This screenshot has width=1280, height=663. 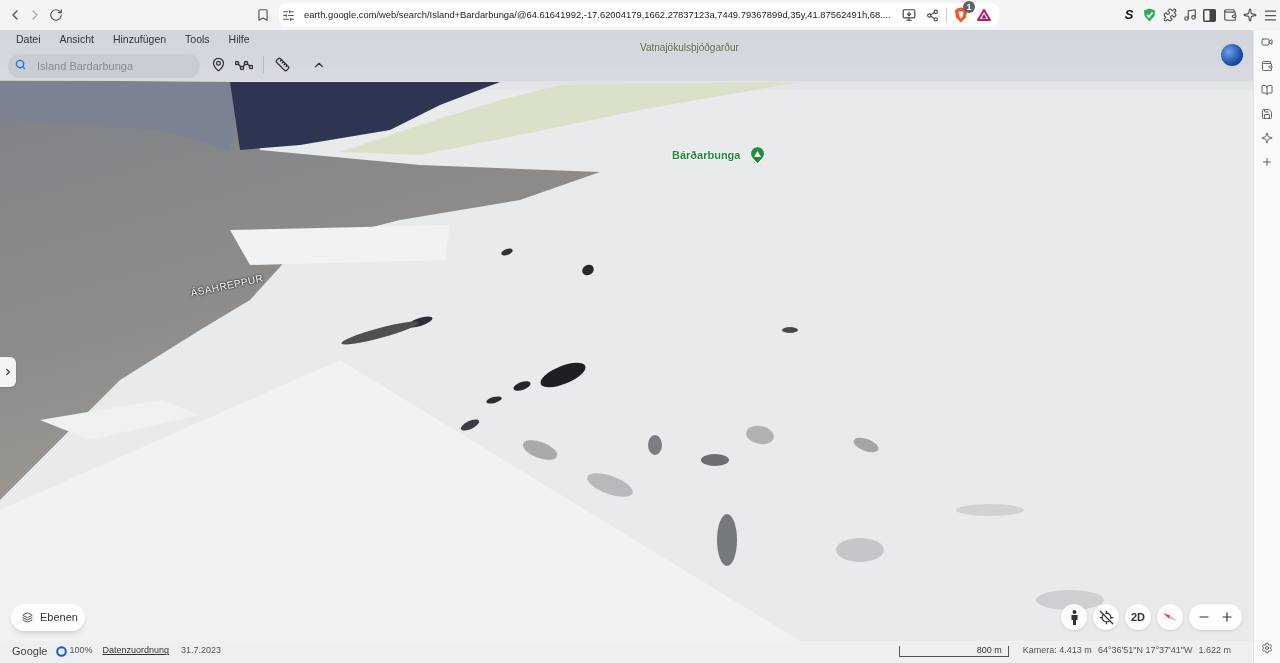 What do you see at coordinates (1145, 651) in the screenshot?
I see `coordinates: 64°36'51"N 17°37'41"W` at bounding box center [1145, 651].